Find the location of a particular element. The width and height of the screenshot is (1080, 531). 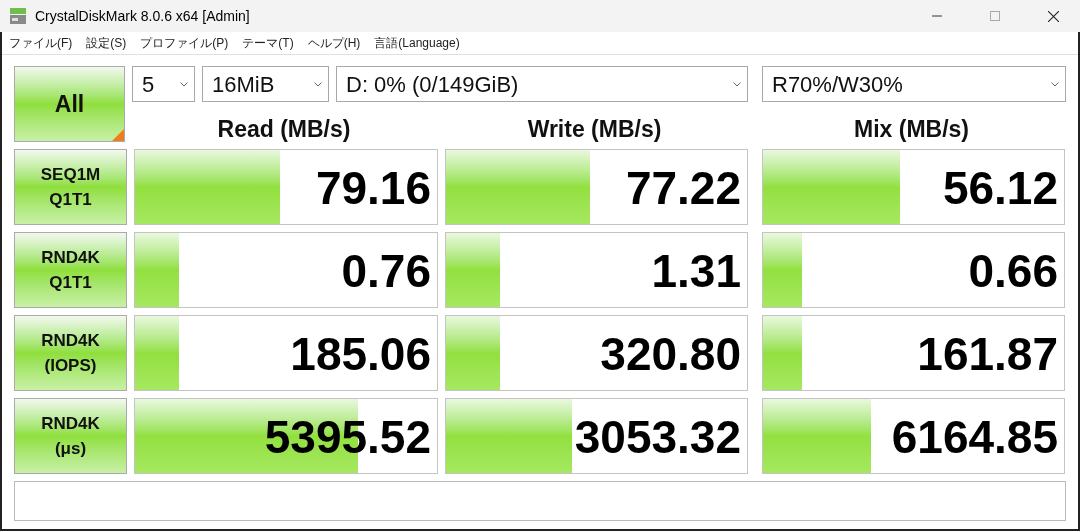

test-button: SEQ1M Q1T1 is located at coordinates (70, 187).